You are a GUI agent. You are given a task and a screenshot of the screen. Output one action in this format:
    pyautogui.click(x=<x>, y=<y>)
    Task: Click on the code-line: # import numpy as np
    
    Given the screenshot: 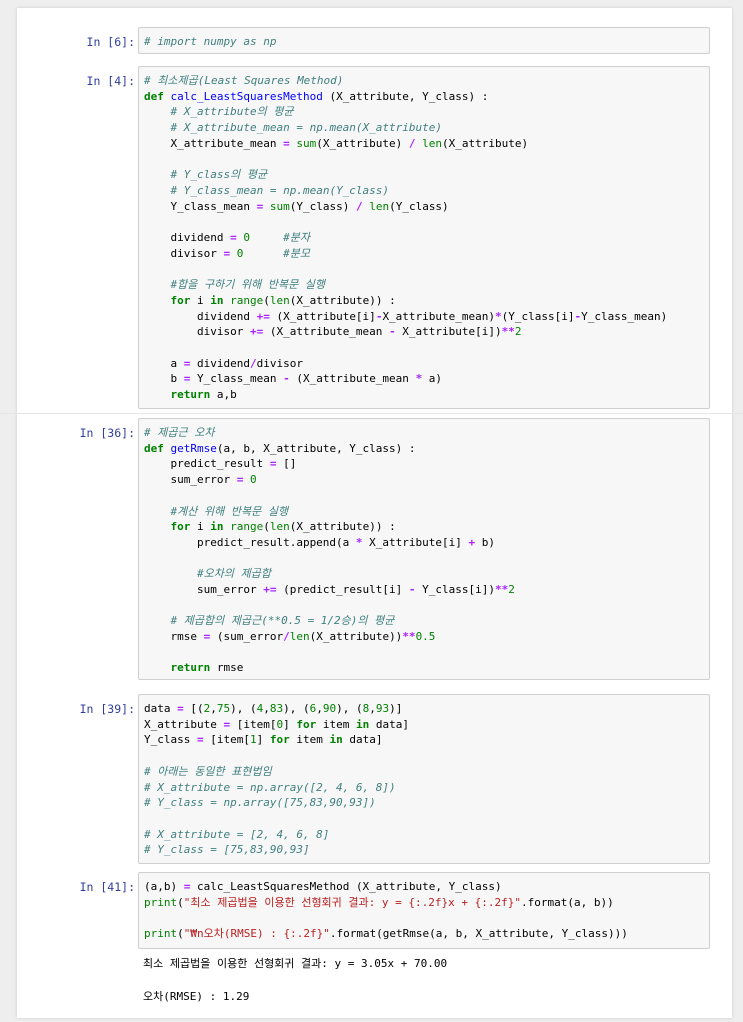 What is the action you would take?
    pyautogui.click(x=423, y=42)
    